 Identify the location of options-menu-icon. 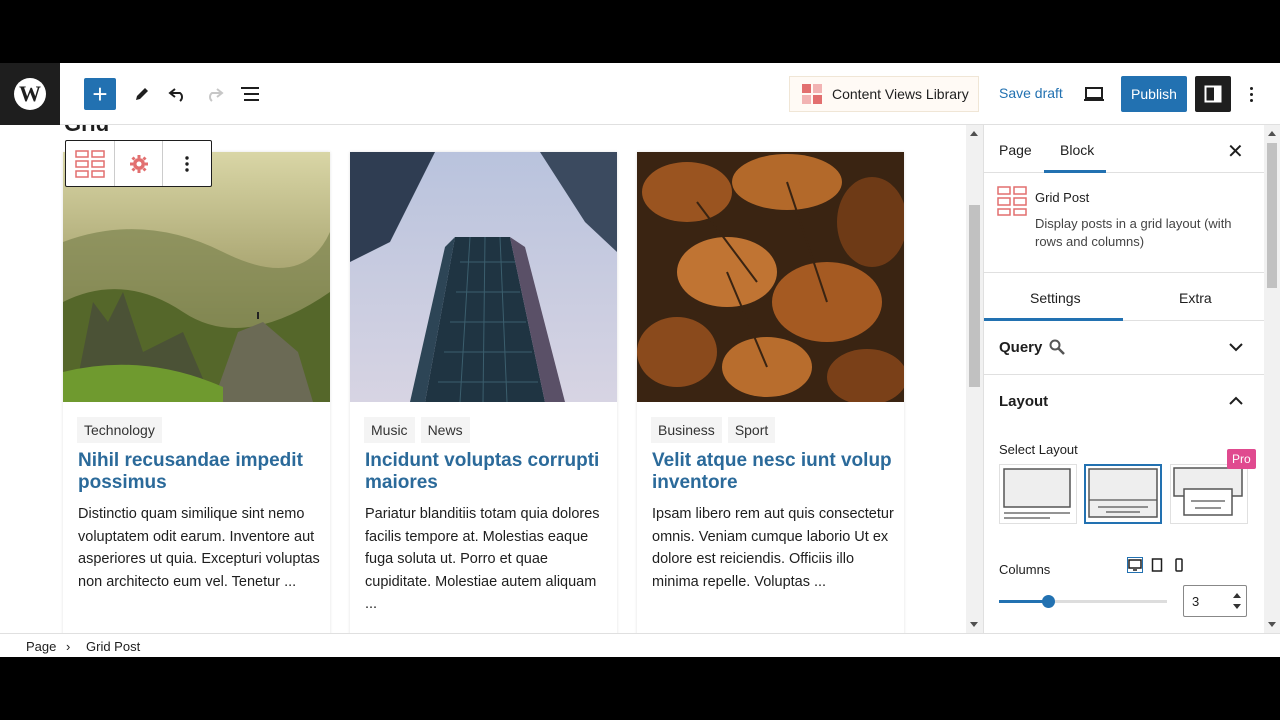
(1251, 94).